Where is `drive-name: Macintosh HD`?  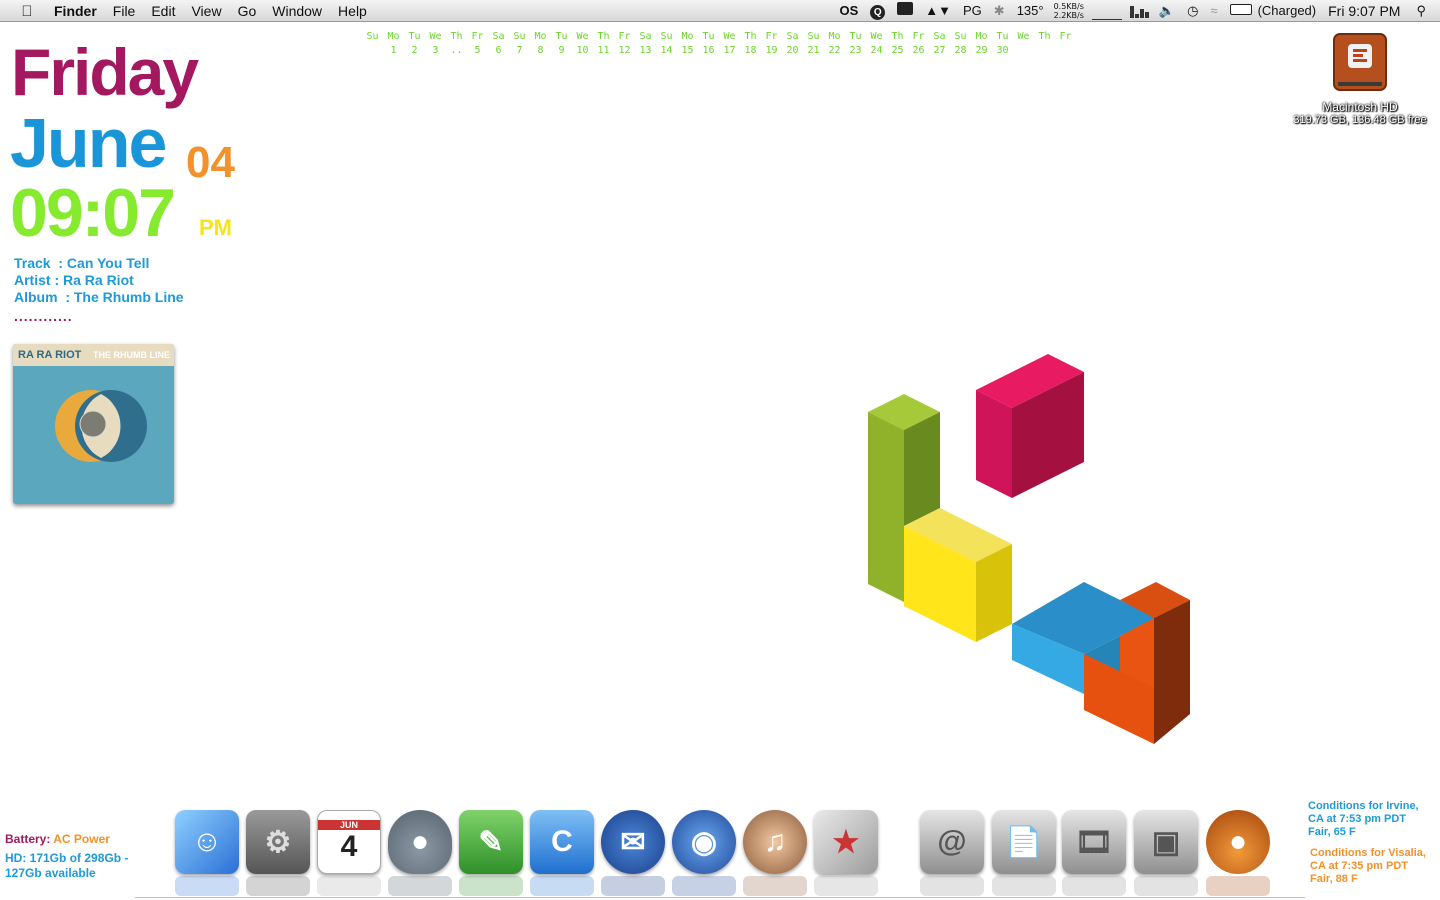
drive-name: Macintosh HD is located at coordinates (1360, 107).